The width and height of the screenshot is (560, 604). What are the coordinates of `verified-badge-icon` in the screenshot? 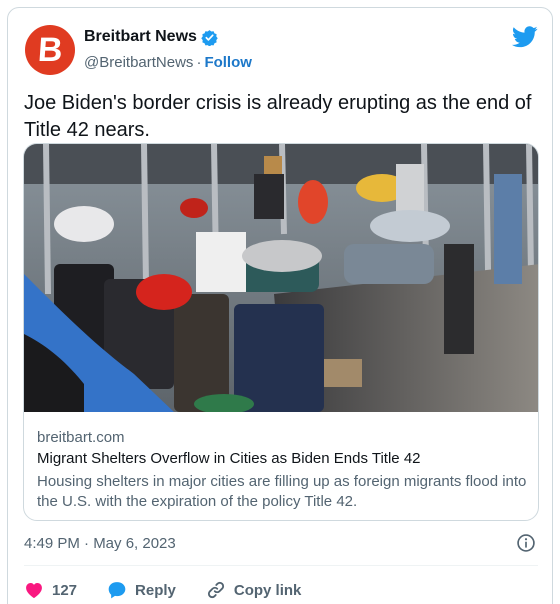 It's located at (209, 37).